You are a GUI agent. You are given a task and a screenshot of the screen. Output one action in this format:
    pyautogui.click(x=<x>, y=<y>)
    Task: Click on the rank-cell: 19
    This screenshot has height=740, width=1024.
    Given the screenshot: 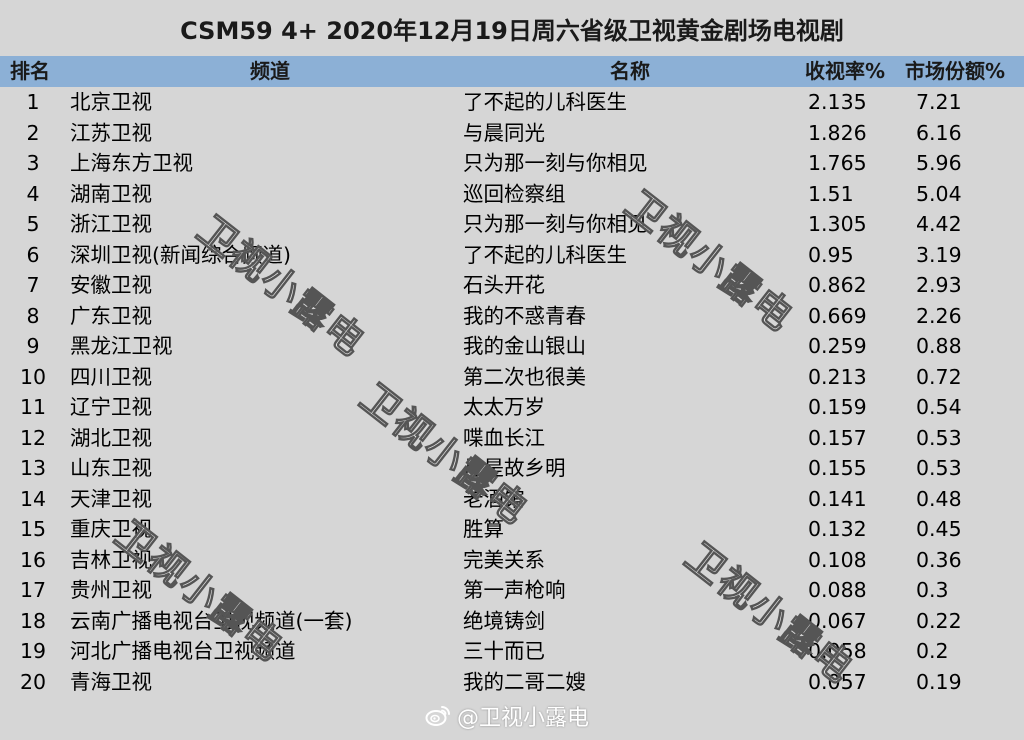 What is the action you would take?
    pyautogui.click(x=33, y=651)
    